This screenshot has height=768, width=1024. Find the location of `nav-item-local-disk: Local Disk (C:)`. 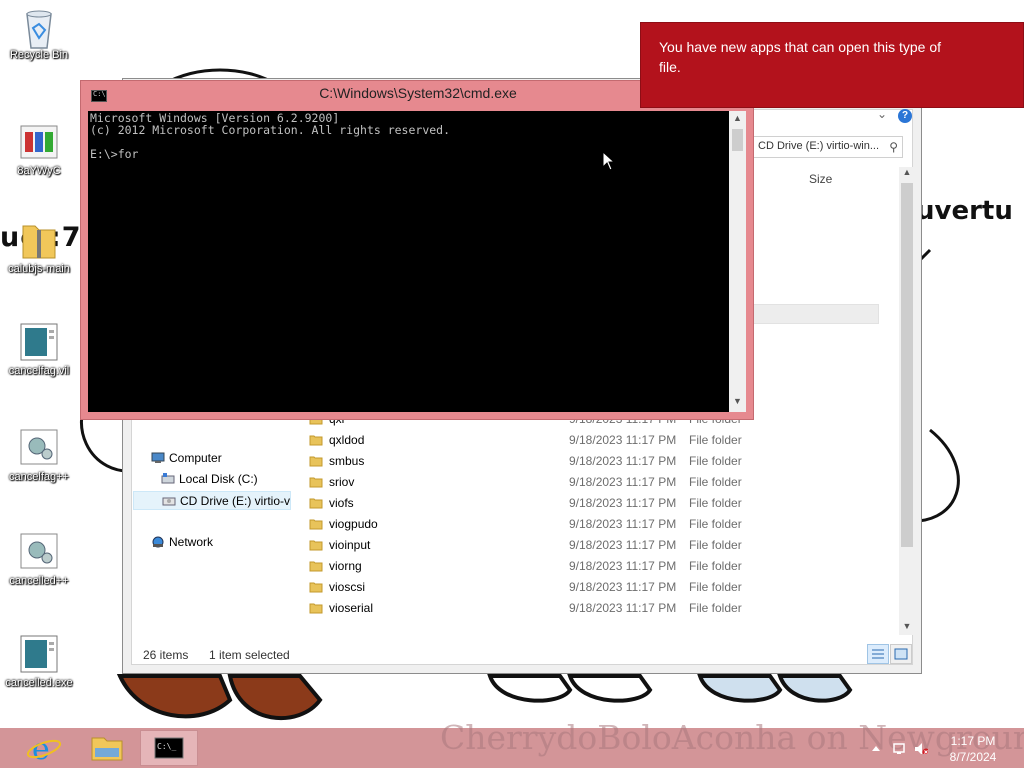

nav-item-local-disk: Local Disk (C:) is located at coordinates (208, 479).